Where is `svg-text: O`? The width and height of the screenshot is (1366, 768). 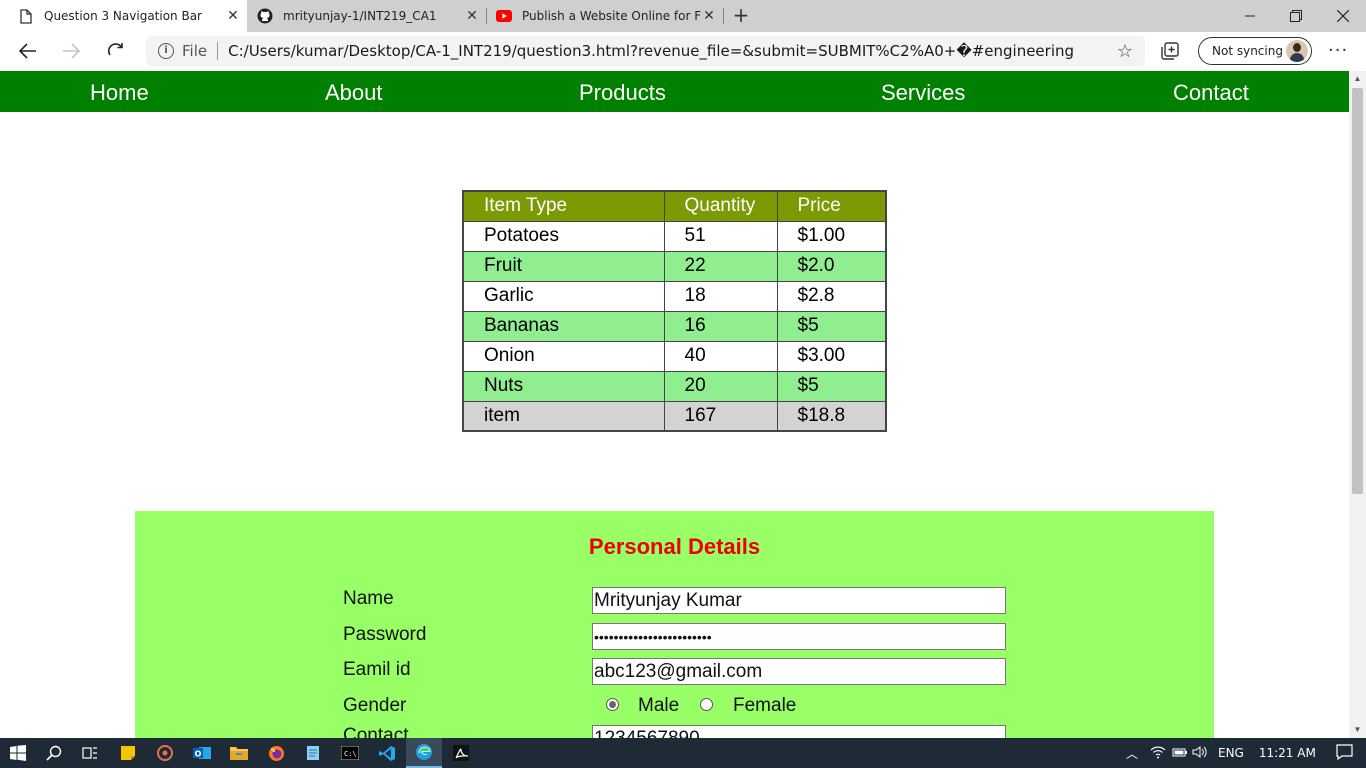 svg-text: O is located at coordinates (198, 754).